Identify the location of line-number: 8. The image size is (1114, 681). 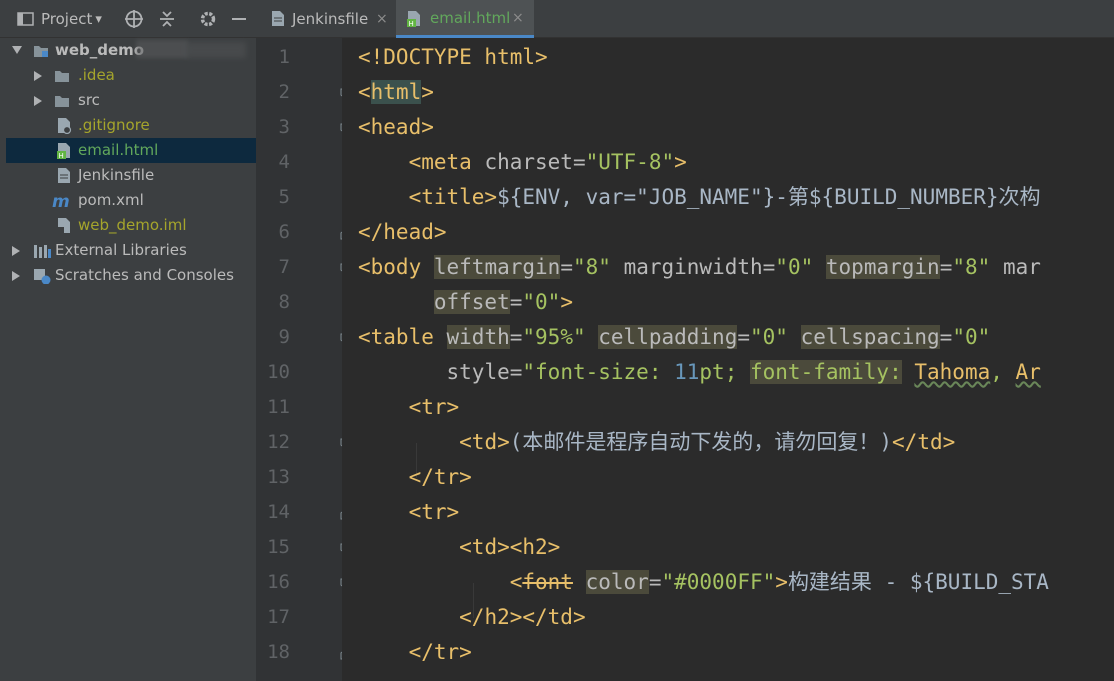
(284, 302).